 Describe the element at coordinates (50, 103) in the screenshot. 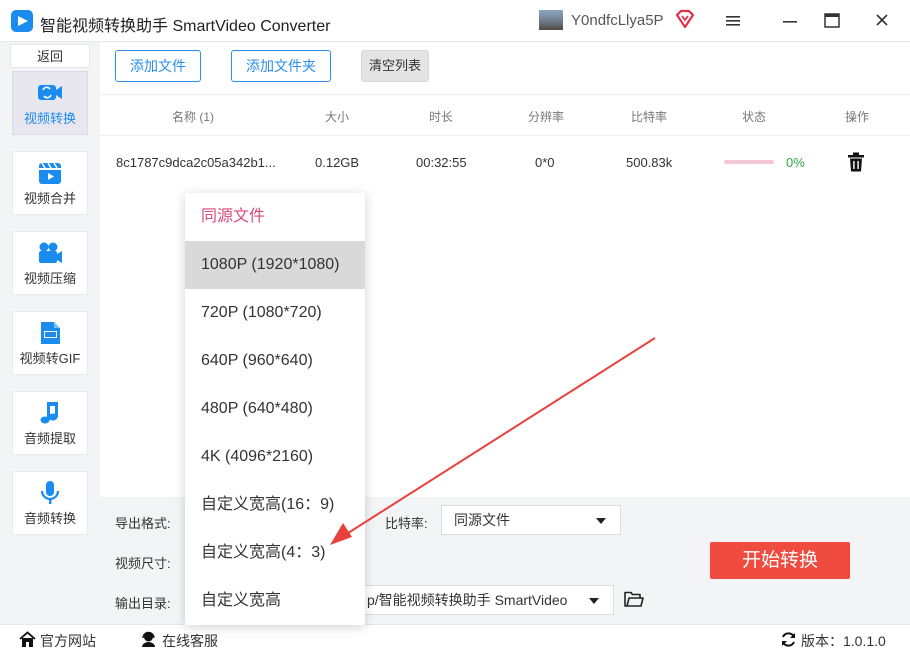

I see `sidebar-item-video-convert: 视频转换` at that location.